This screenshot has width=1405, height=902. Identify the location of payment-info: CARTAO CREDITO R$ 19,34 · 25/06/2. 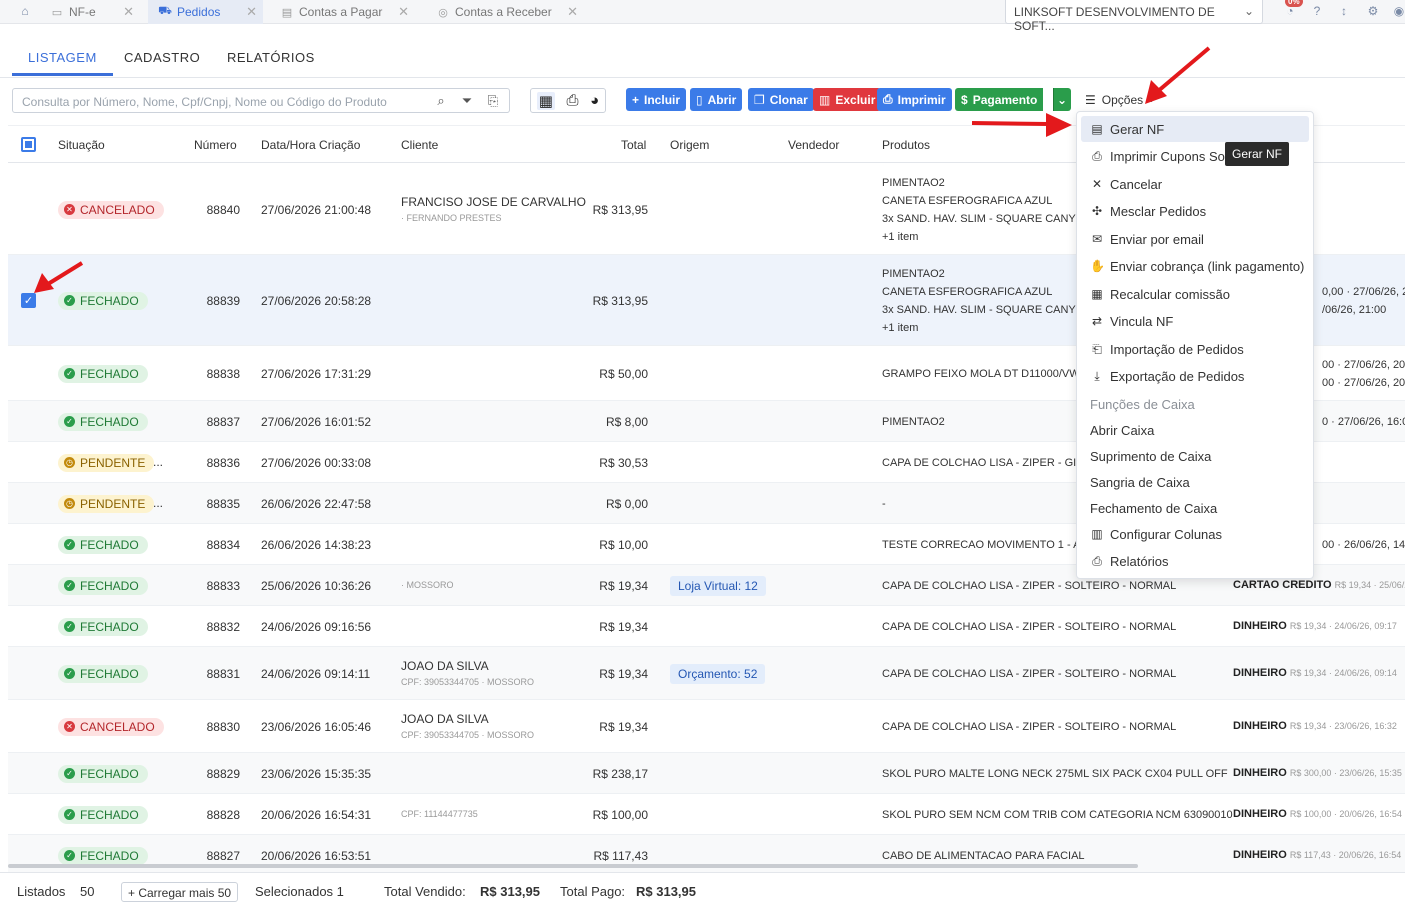
(1319, 584).